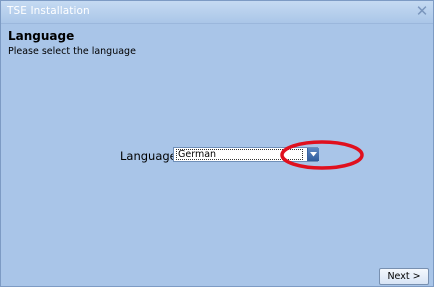 The width and height of the screenshot is (434, 287). I want to click on close-icon: ✕, so click(422, 11).